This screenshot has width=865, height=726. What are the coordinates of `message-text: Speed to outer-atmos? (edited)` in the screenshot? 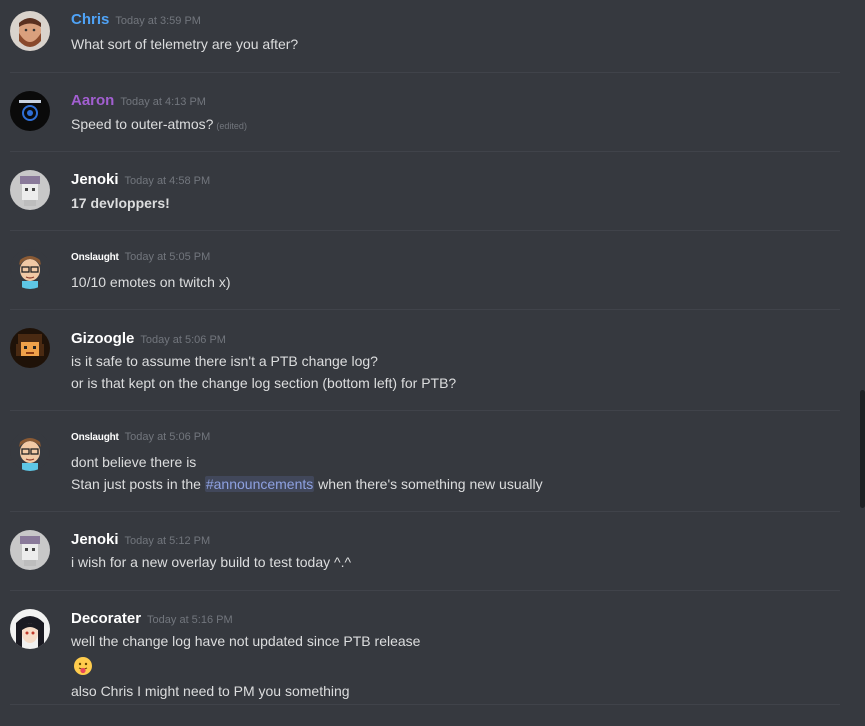 It's located at (159, 124).